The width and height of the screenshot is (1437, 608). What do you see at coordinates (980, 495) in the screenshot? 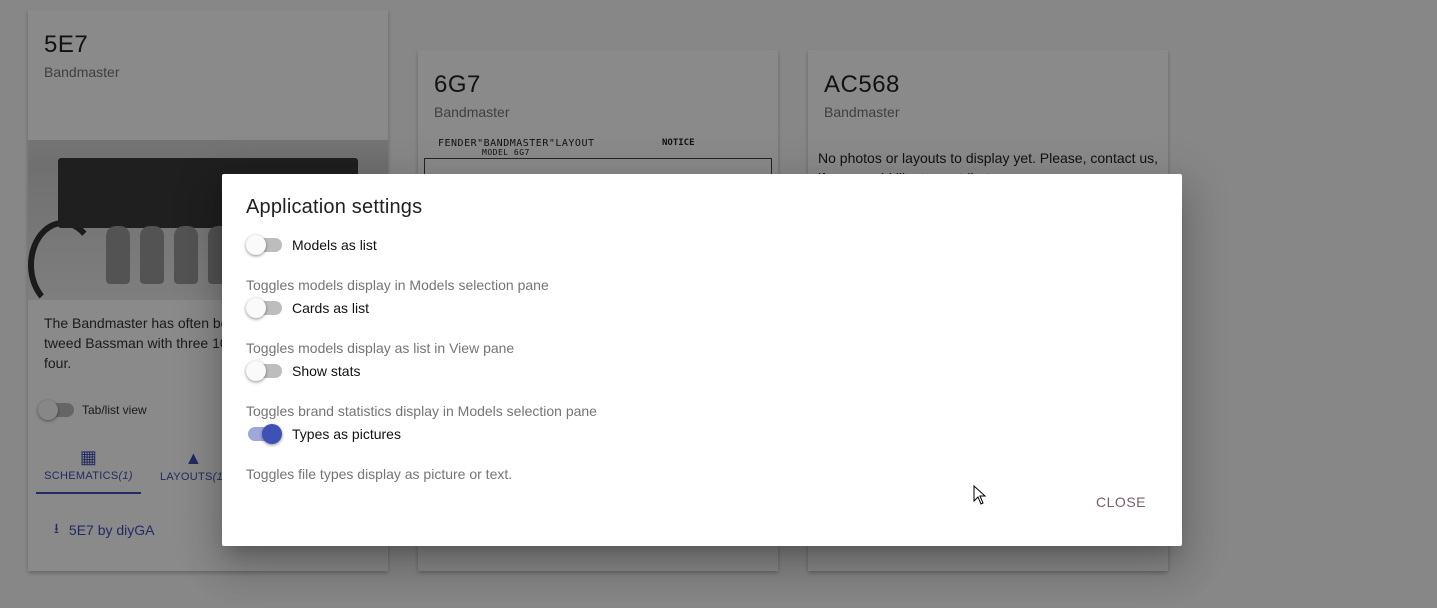
I see `mouse-cursor-icon` at bounding box center [980, 495].